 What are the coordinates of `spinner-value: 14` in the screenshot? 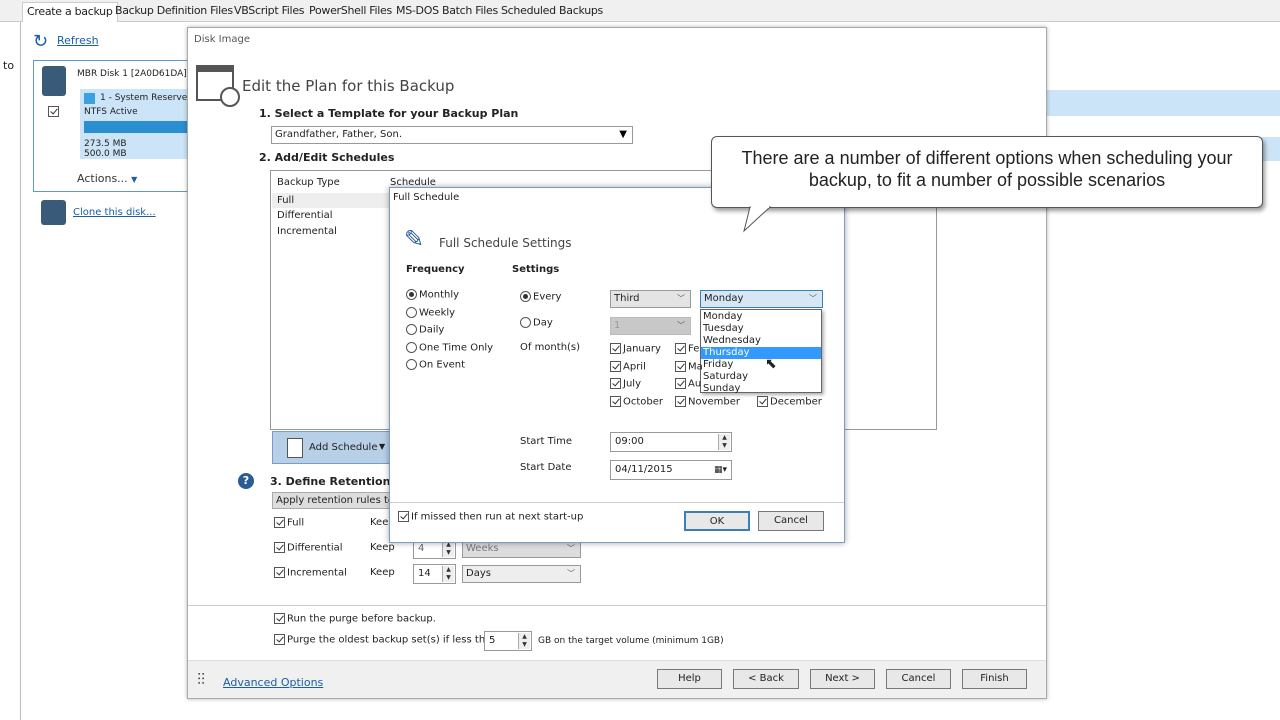 It's located at (424, 573).